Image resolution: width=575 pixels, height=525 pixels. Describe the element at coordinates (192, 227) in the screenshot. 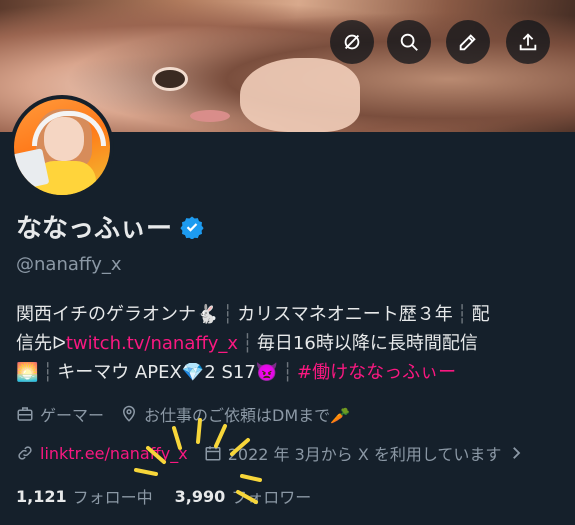

I see `verified-badge-icon` at that location.